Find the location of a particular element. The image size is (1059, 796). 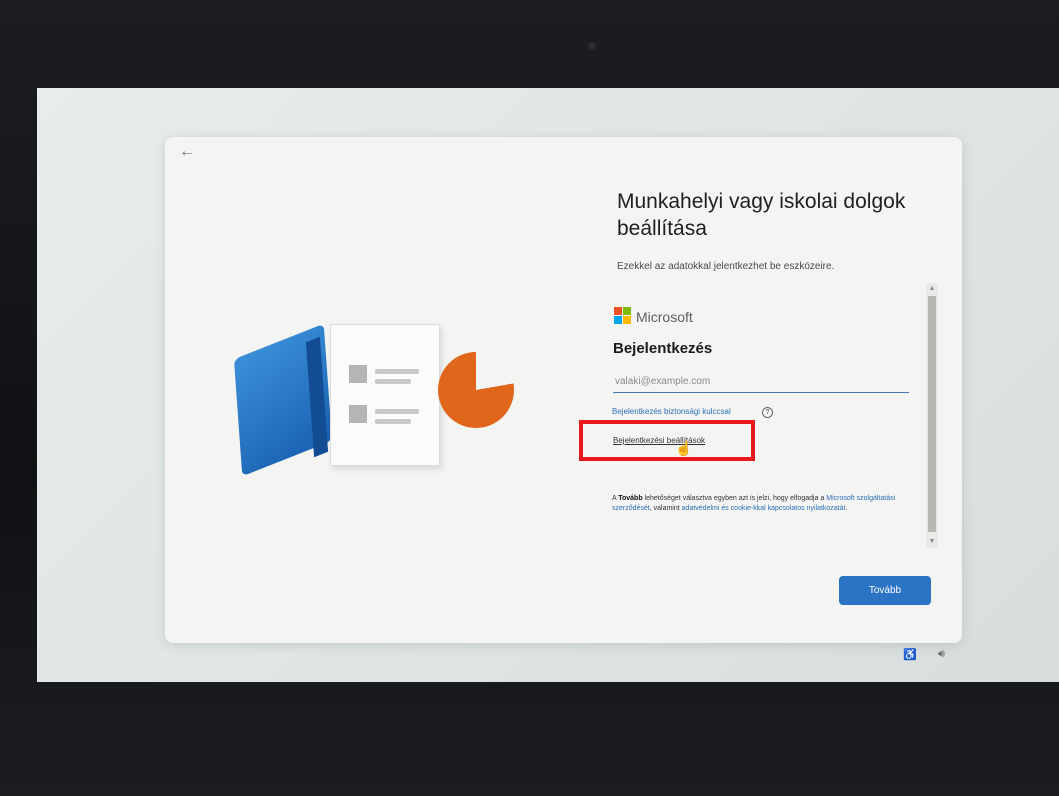

help-circle-icon: ? is located at coordinates (767, 412).